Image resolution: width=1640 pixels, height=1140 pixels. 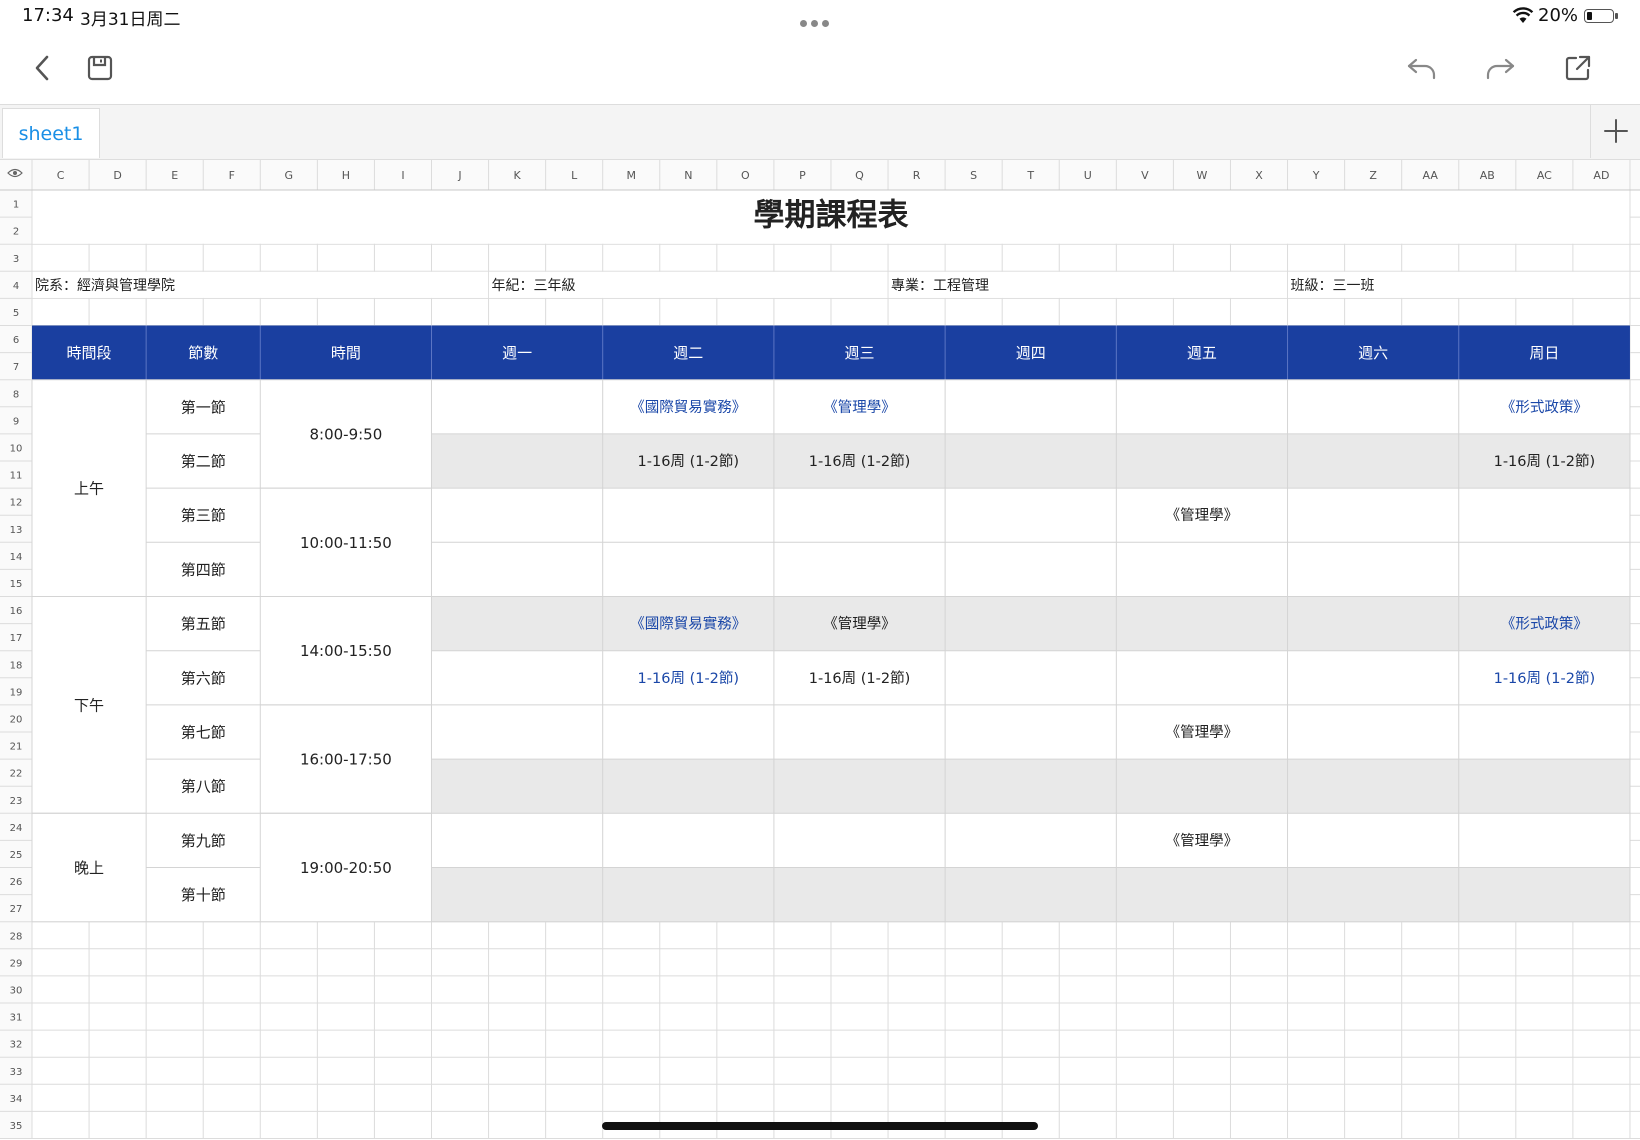 What do you see at coordinates (1259, 175) in the screenshot?
I see `column-header-X: X` at bounding box center [1259, 175].